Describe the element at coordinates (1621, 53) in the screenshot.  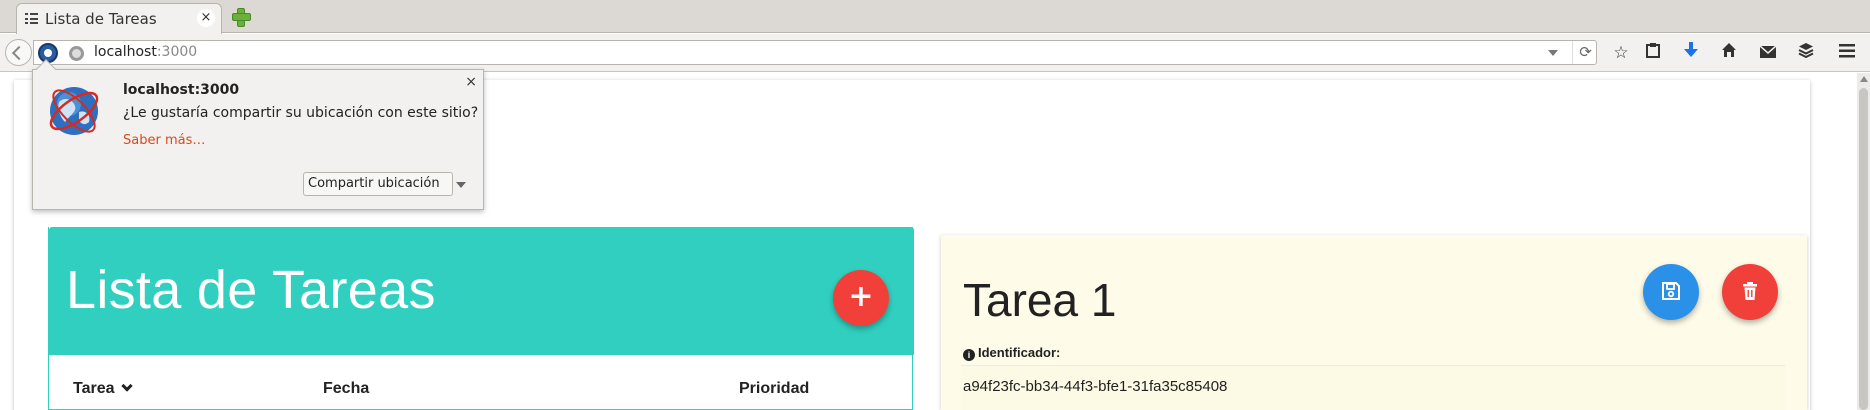
I see `bookmark-star-icon: ☆` at that location.